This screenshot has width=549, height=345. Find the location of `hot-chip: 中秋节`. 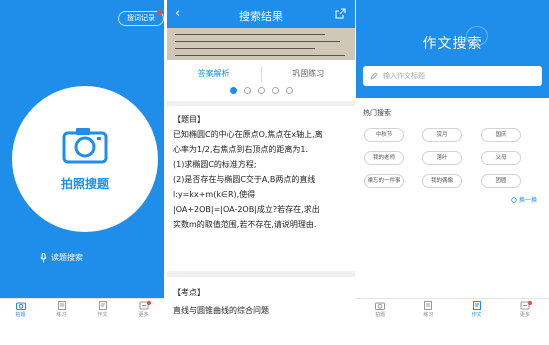

hot-chip: 中秋节 is located at coordinates (384, 135).